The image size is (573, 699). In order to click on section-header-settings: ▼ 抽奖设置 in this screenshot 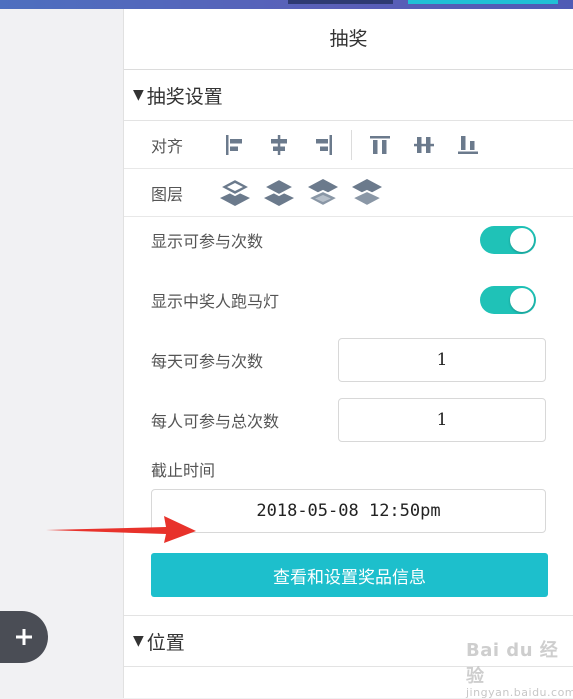, I will do `click(348, 95)`.